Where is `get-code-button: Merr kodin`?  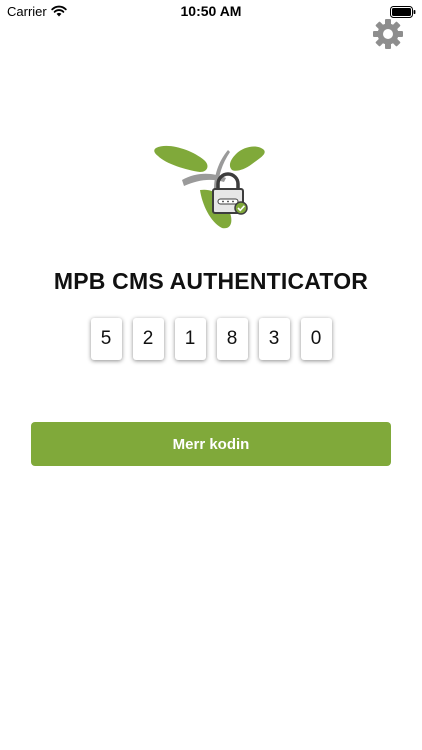
get-code-button: Merr kodin is located at coordinates (211, 444).